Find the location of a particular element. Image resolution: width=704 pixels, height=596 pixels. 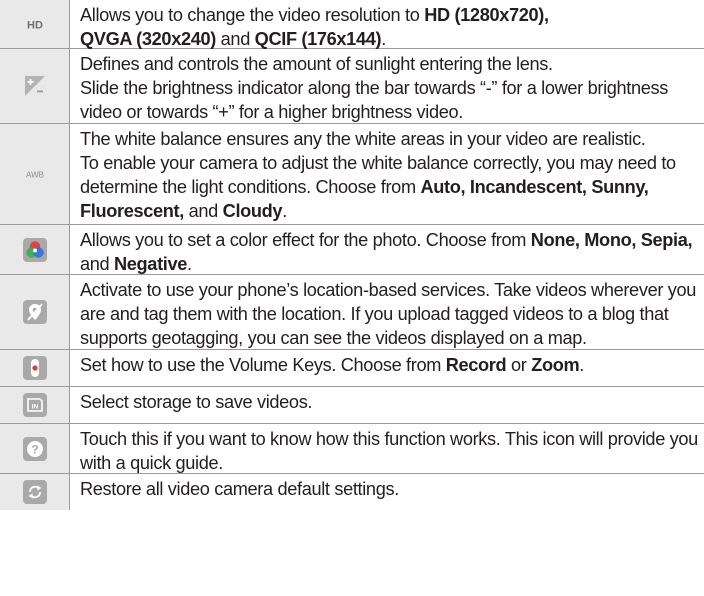

color-effect-icon is located at coordinates (35, 250).